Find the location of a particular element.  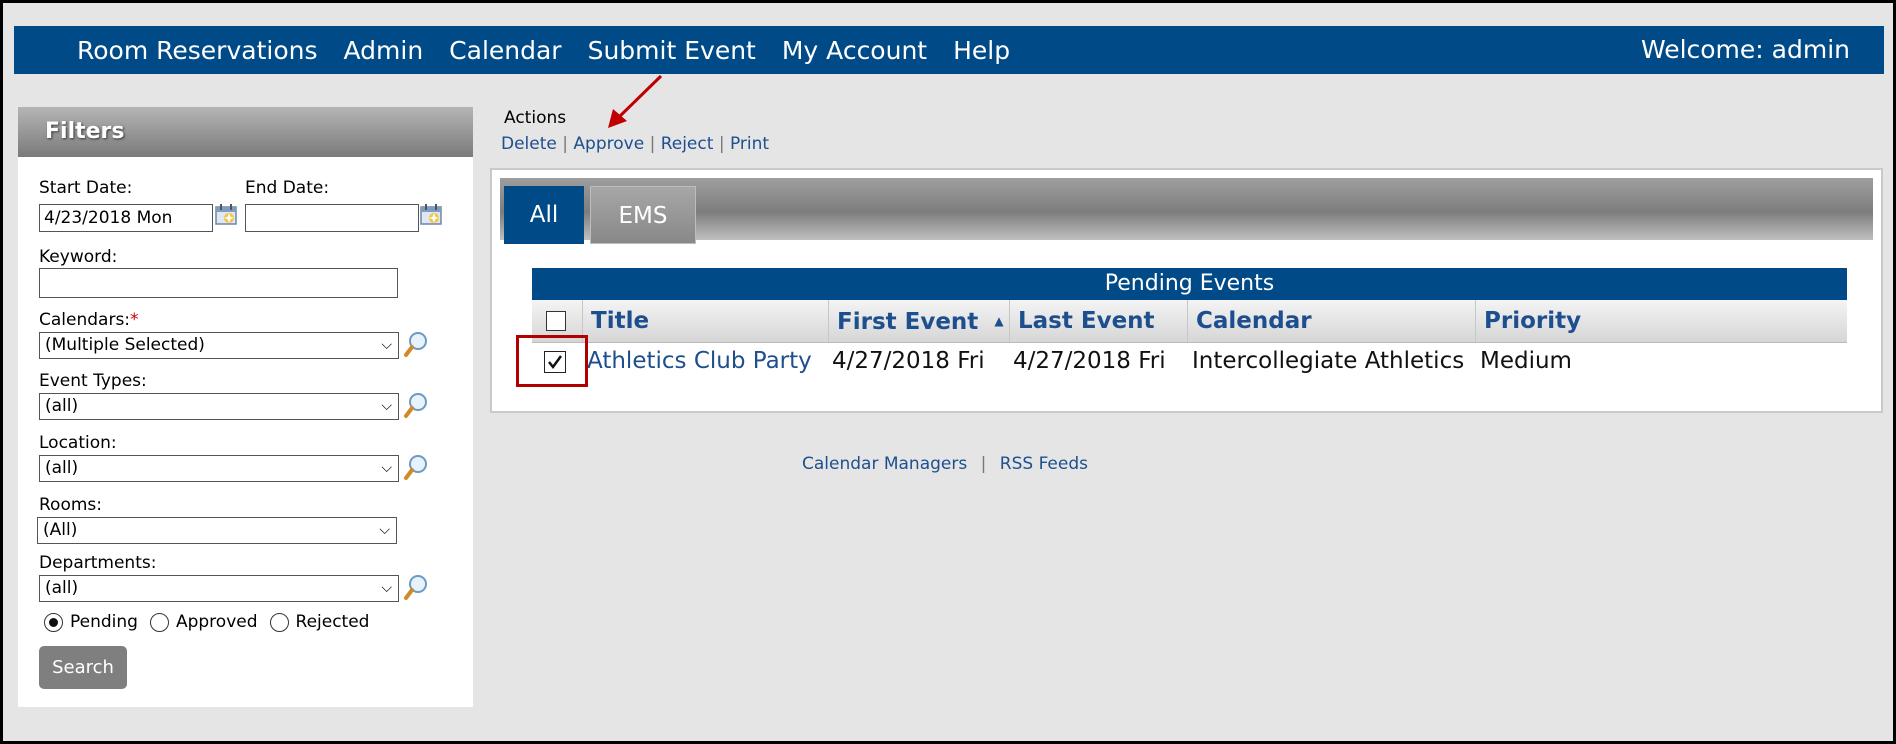

search-button: Search is located at coordinates (83, 667).